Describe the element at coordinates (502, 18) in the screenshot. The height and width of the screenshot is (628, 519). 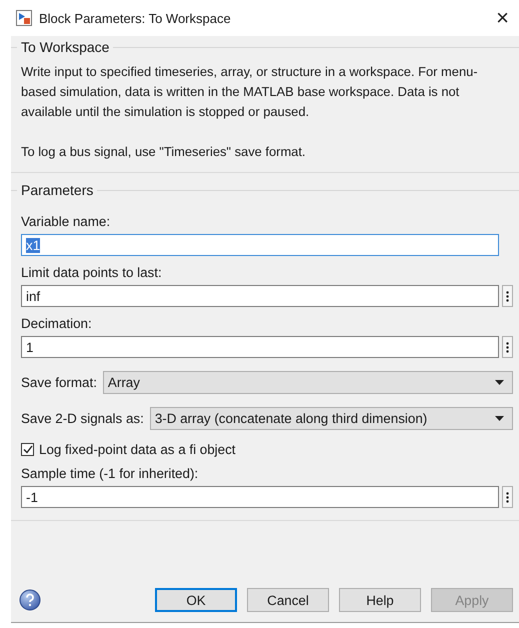
I see `close-button: ×` at that location.